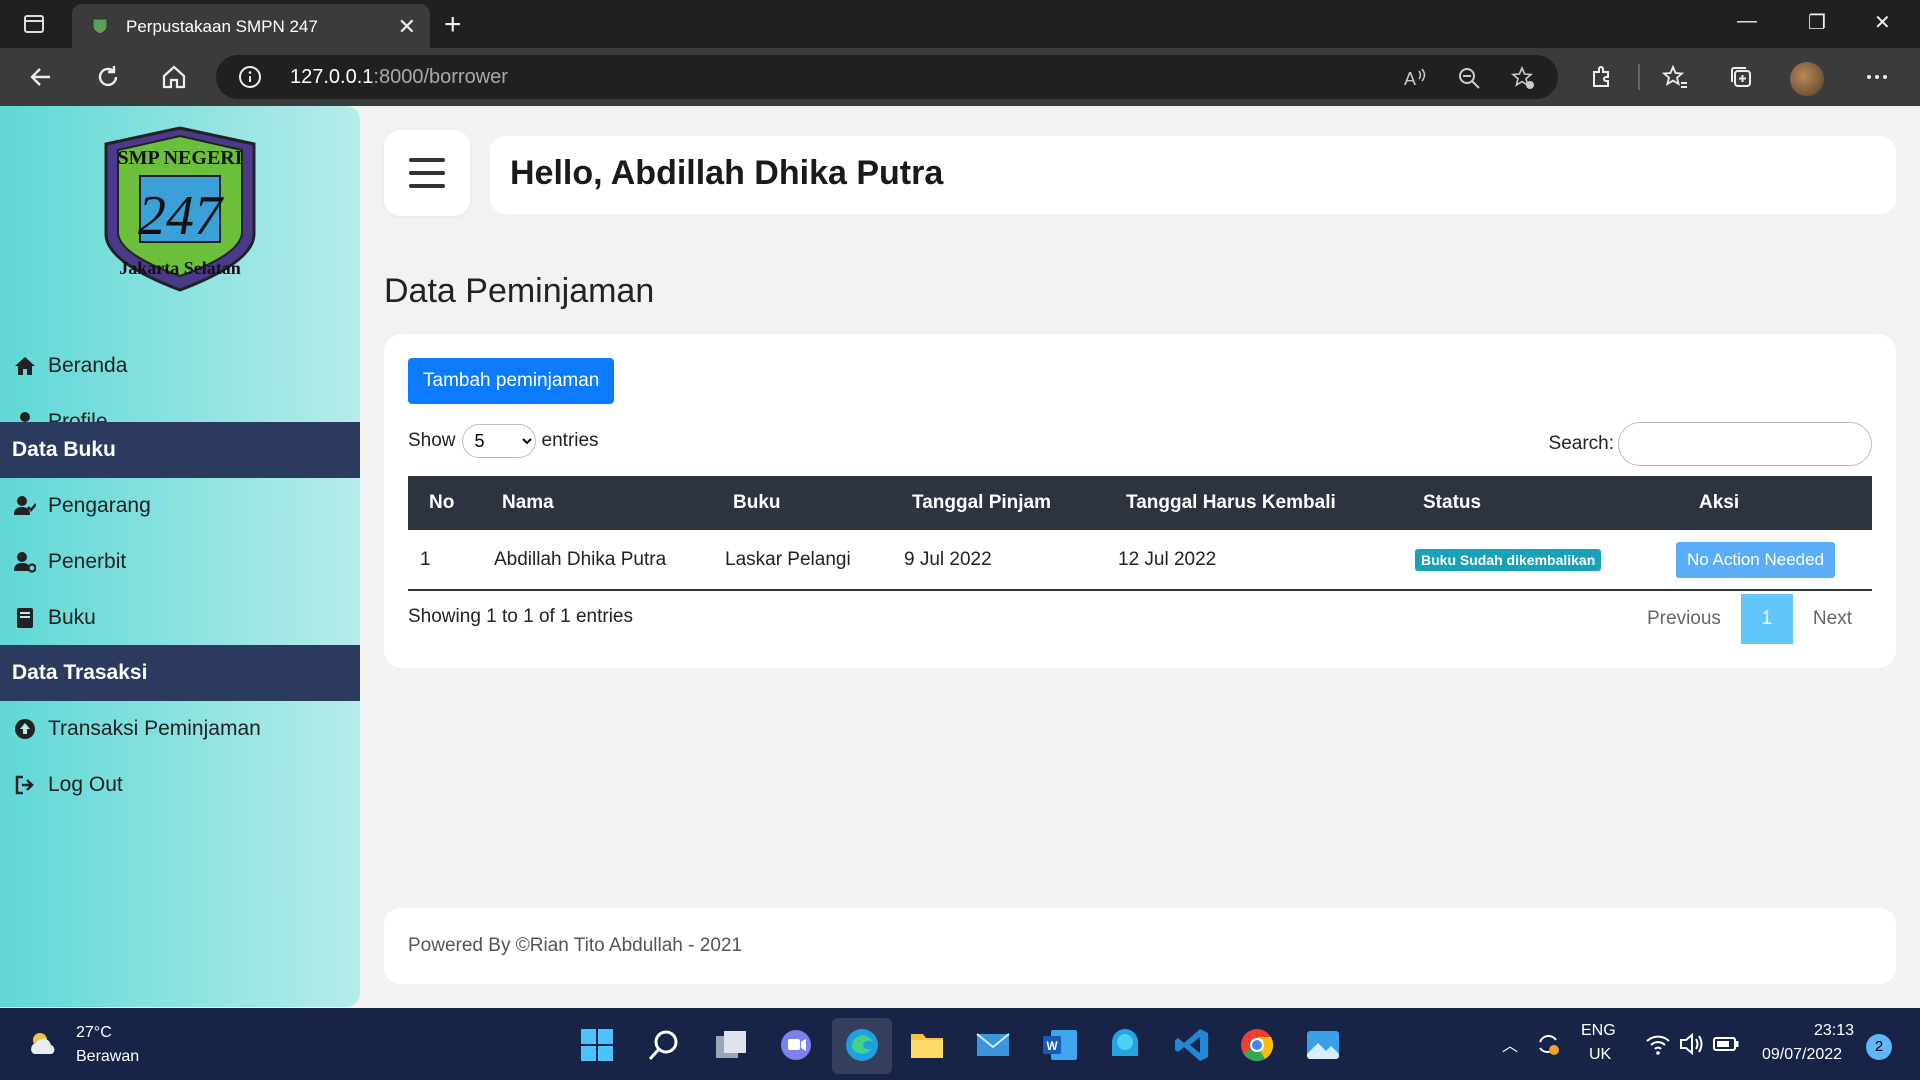 This screenshot has width=1920, height=1080. Describe the element at coordinates (597, 1045) in the screenshot. I see `windows-start-icon` at that location.